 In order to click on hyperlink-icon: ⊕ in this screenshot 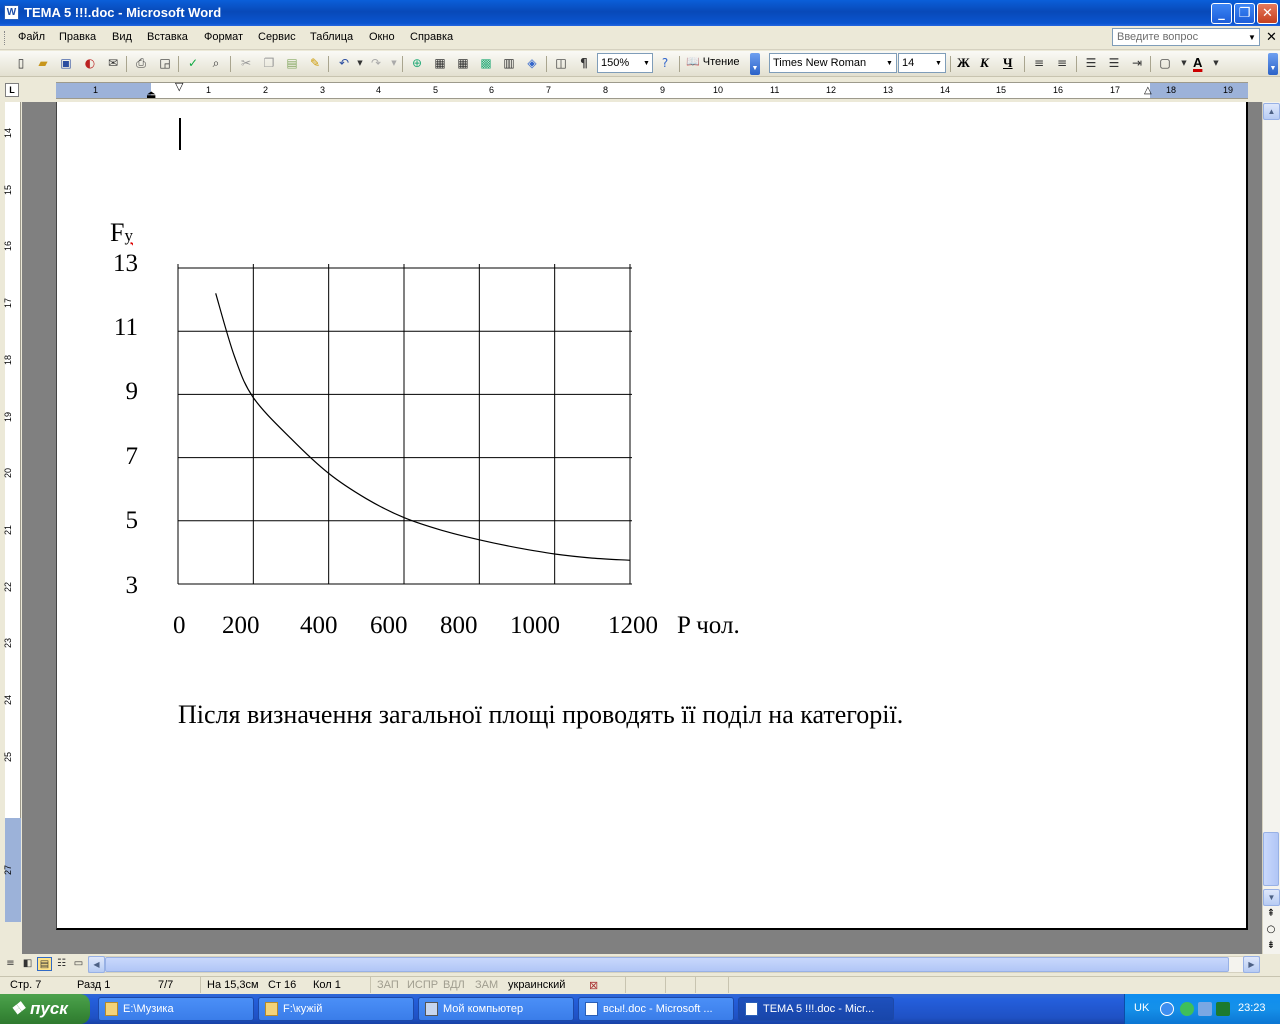, I will do `click(417, 63)`.